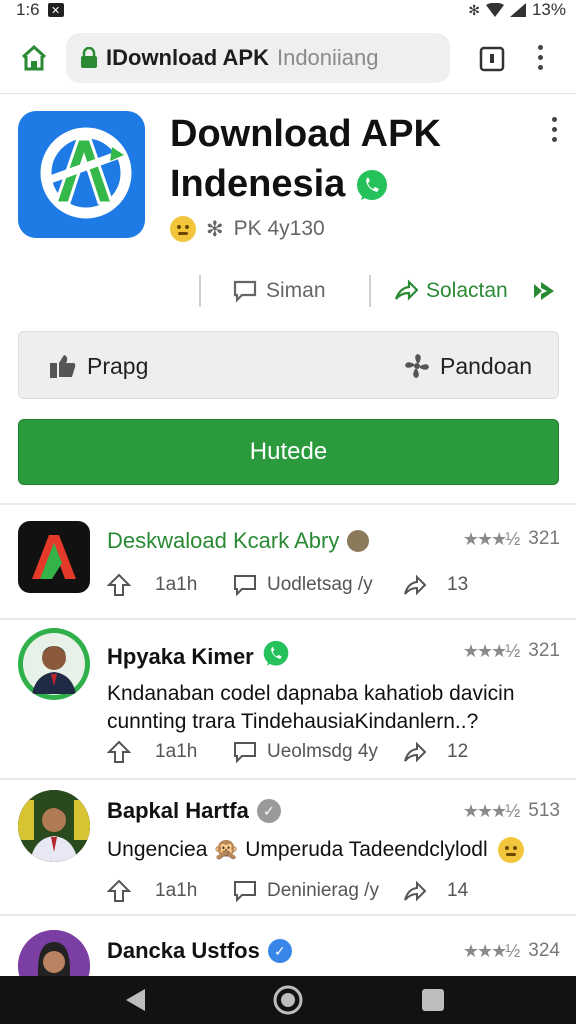 This screenshot has width=576, height=1024. I want to click on status-bar: 1:6 ✕ ✻ 13%, so click(288, 10).